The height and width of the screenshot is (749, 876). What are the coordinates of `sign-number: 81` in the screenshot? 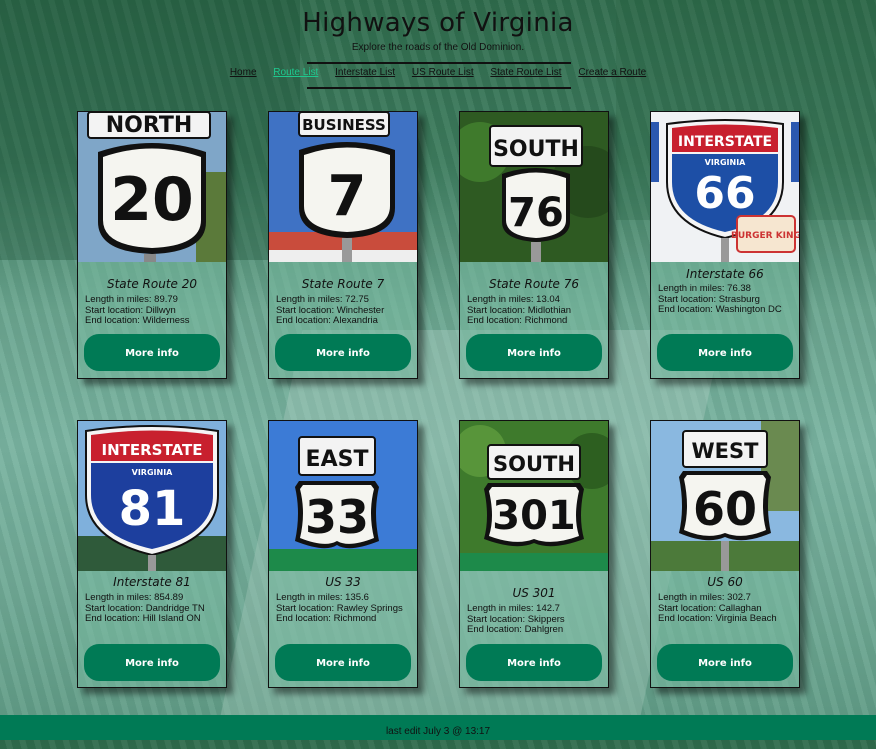 It's located at (152, 509).